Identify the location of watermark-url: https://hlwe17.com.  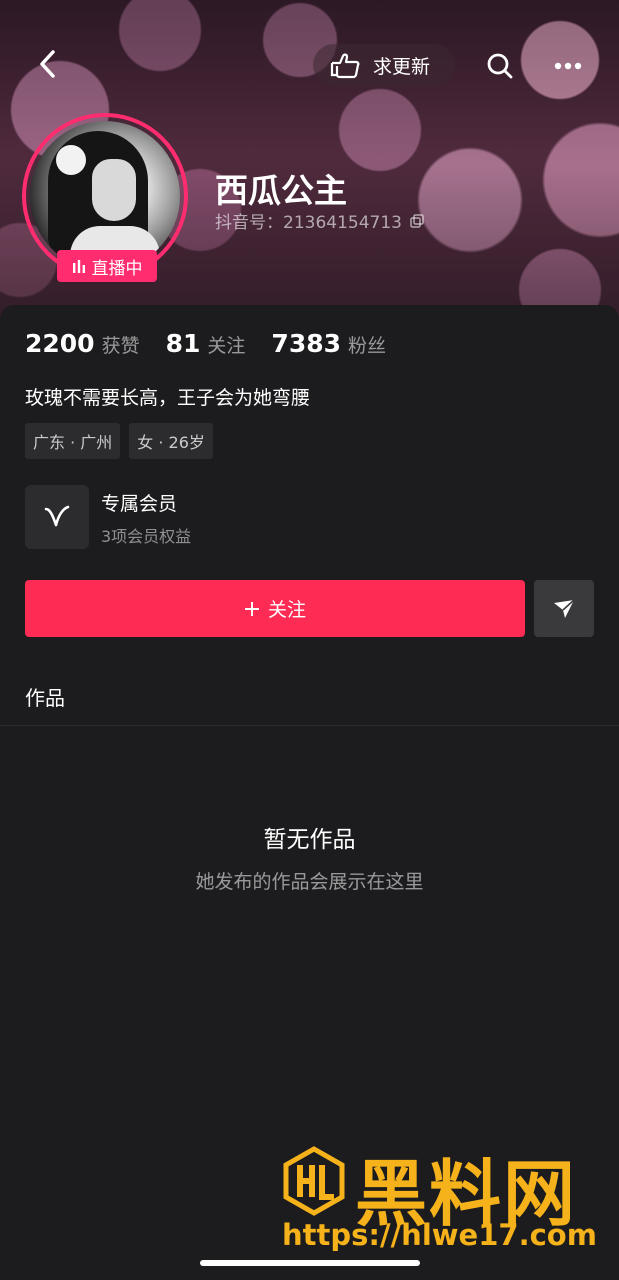
(439, 1235).